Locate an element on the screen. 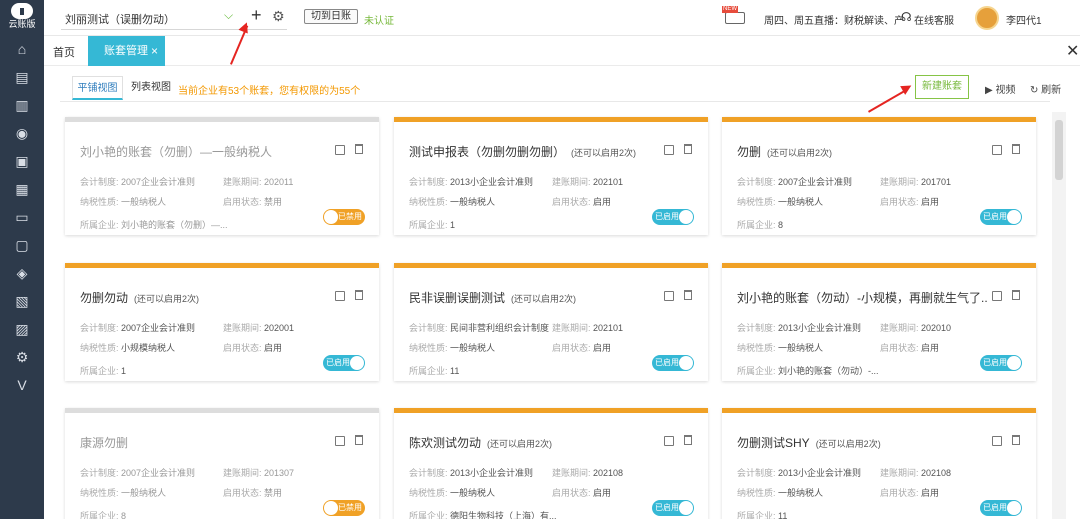 Image resolution: width=1080 pixels, height=519 pixels. bank-icon: ▭ is located at coordinates (22, 217).